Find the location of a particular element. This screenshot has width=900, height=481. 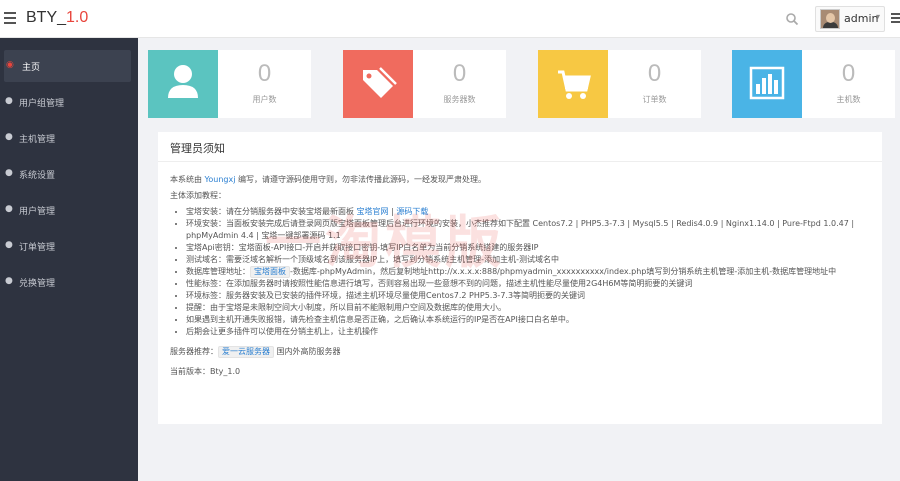

stat-label: 主机数 is located at coordinates (848, 99).